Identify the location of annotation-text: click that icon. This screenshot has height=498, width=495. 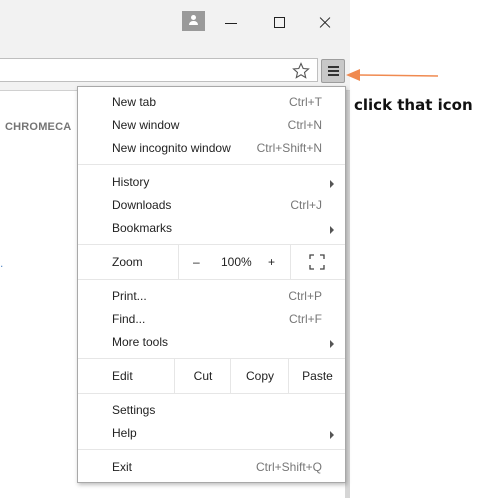
(413, 105).